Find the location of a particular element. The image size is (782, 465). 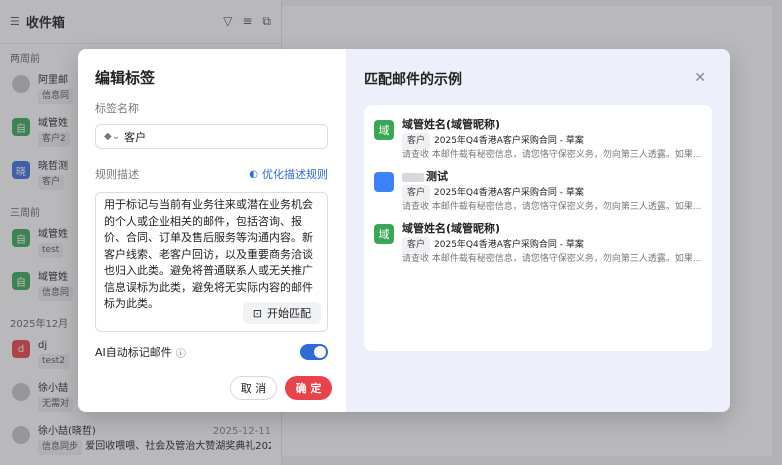

examples-title: 匹配邮件的示例 is located at coordinates (413, 80).